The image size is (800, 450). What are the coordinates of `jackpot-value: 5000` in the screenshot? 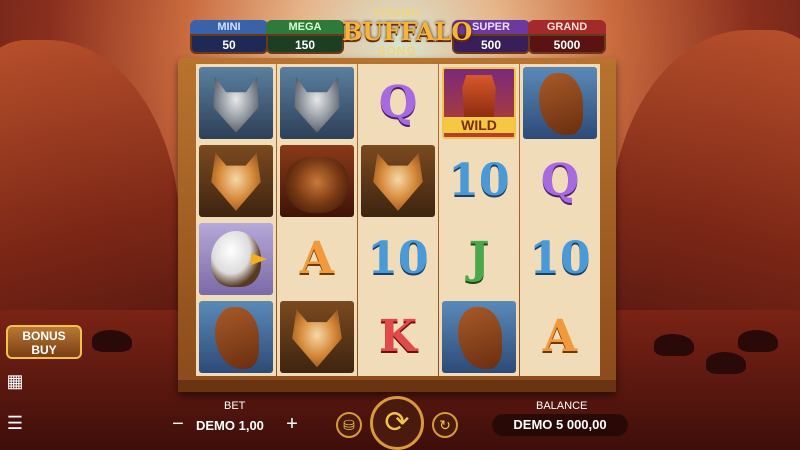 It's located at (567, 44).